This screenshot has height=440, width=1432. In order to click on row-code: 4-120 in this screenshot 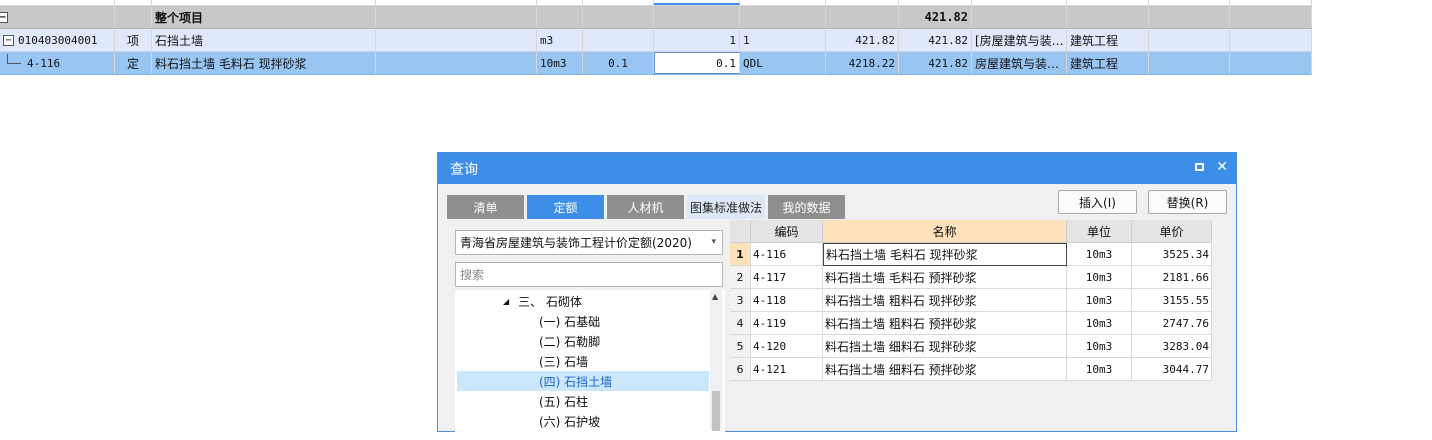, I will do `click(787, 346)`.